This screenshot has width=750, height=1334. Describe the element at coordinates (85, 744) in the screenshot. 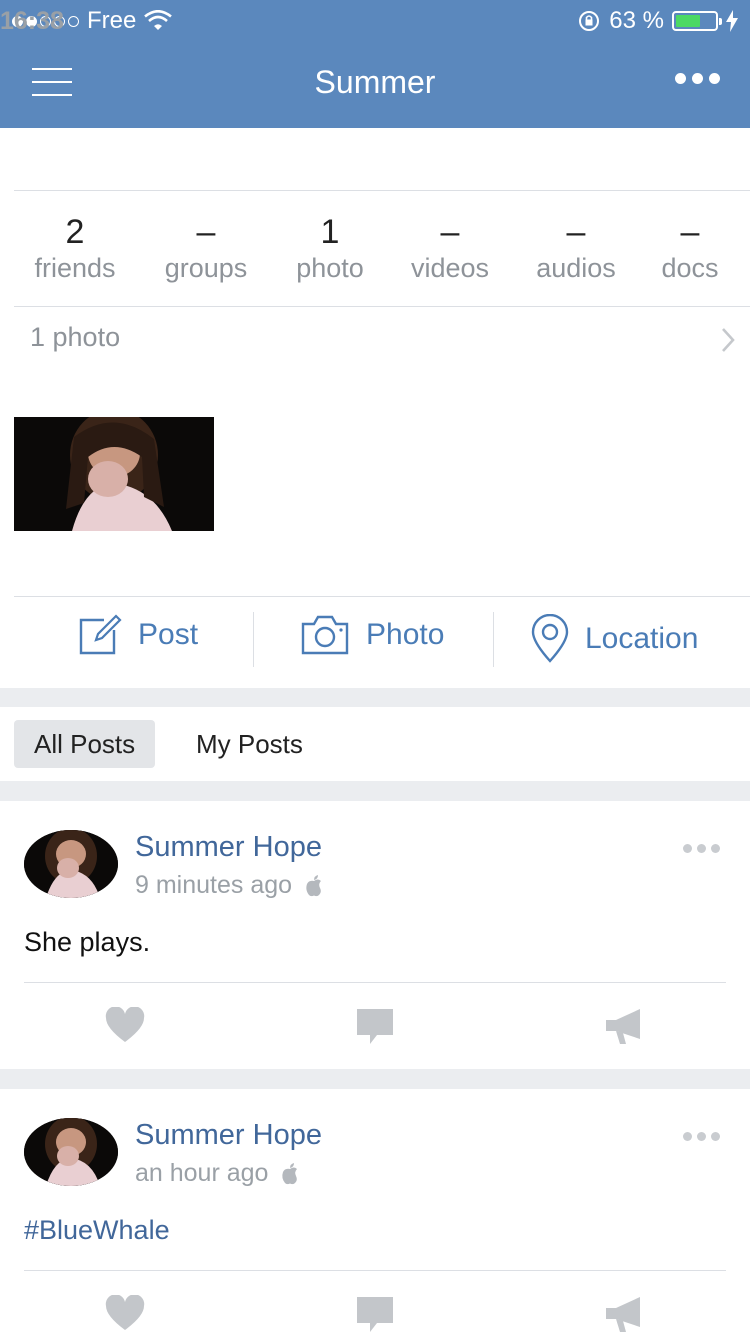

I see `tab-all-posts: All Posts` at that location.